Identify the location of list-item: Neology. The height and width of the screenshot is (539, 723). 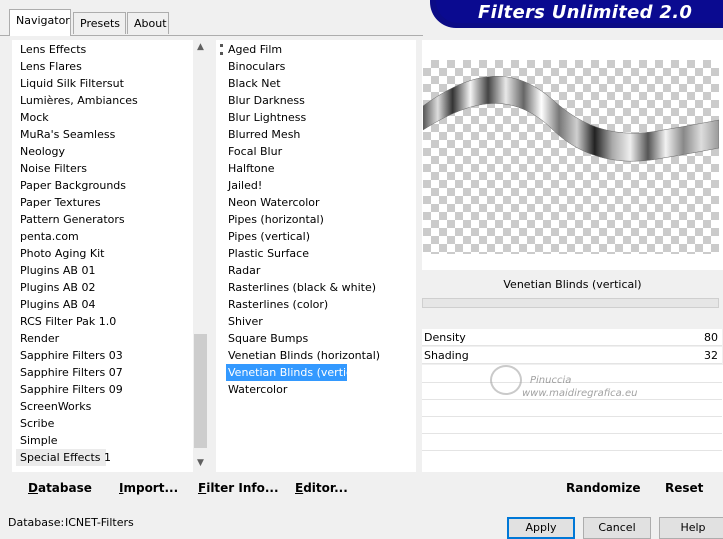
(38, 151).